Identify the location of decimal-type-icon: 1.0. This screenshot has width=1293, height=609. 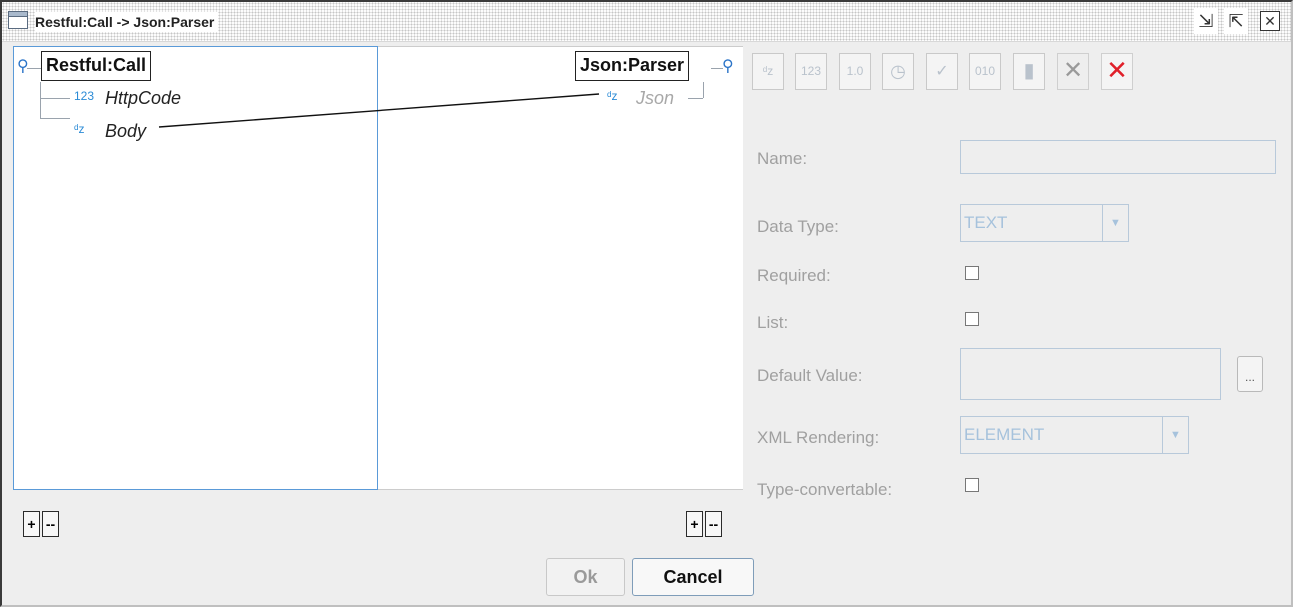
(855, 71).